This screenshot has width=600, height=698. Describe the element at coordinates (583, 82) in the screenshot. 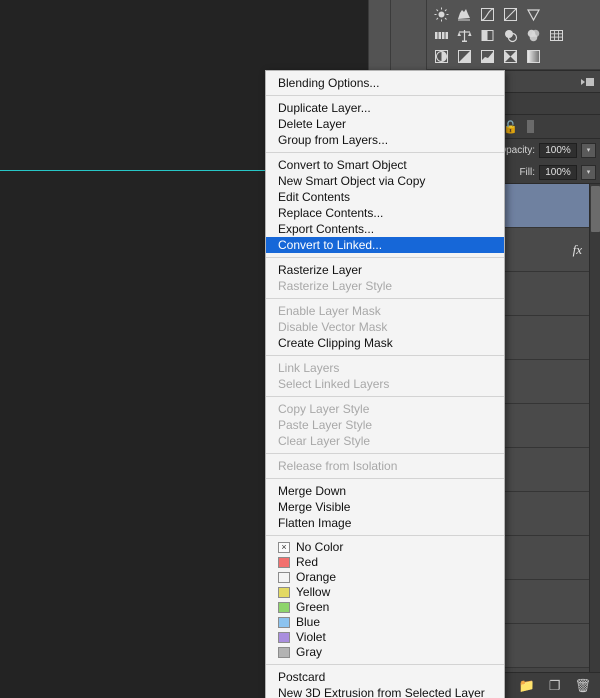

I see `panel-menu-triangle` at that location.